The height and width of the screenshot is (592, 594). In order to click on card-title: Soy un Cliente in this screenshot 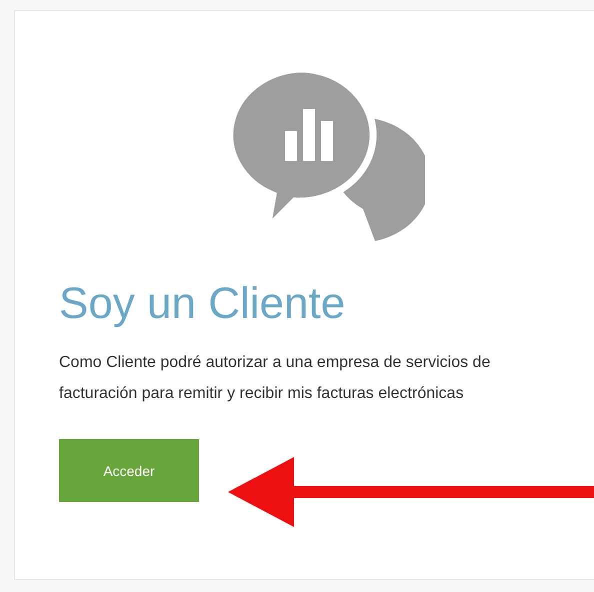, I will do `click(202, 304)`.